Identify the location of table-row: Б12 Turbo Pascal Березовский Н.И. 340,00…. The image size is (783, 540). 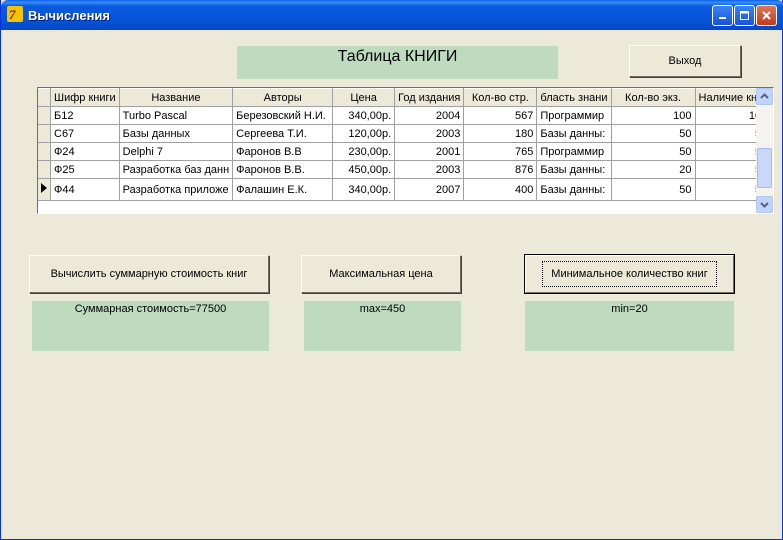
(405, 115).